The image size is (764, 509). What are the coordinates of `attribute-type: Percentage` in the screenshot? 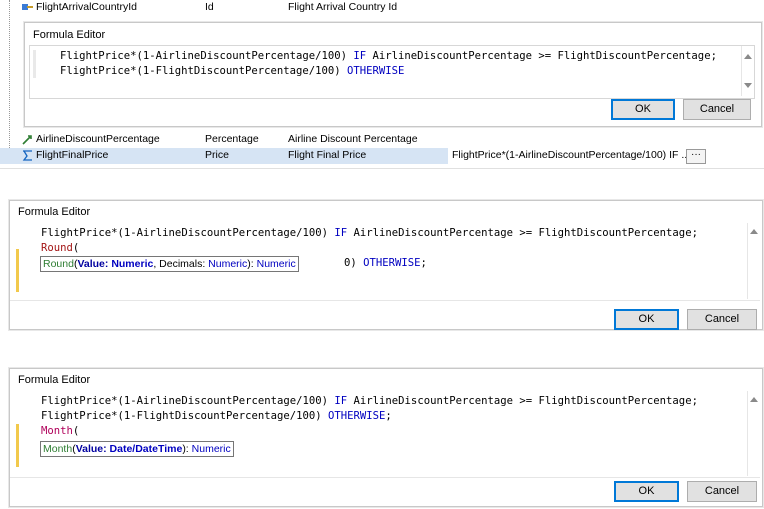 It's located at (232, 139).